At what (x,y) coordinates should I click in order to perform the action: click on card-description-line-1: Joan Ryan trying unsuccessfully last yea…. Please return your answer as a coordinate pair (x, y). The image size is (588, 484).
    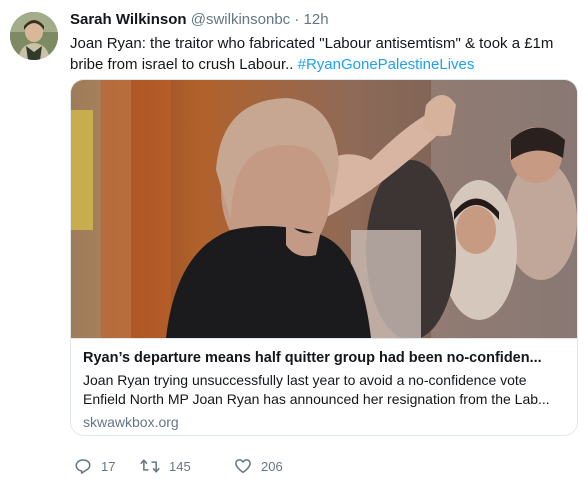
    Looking at the image, I should click on (305, 380).